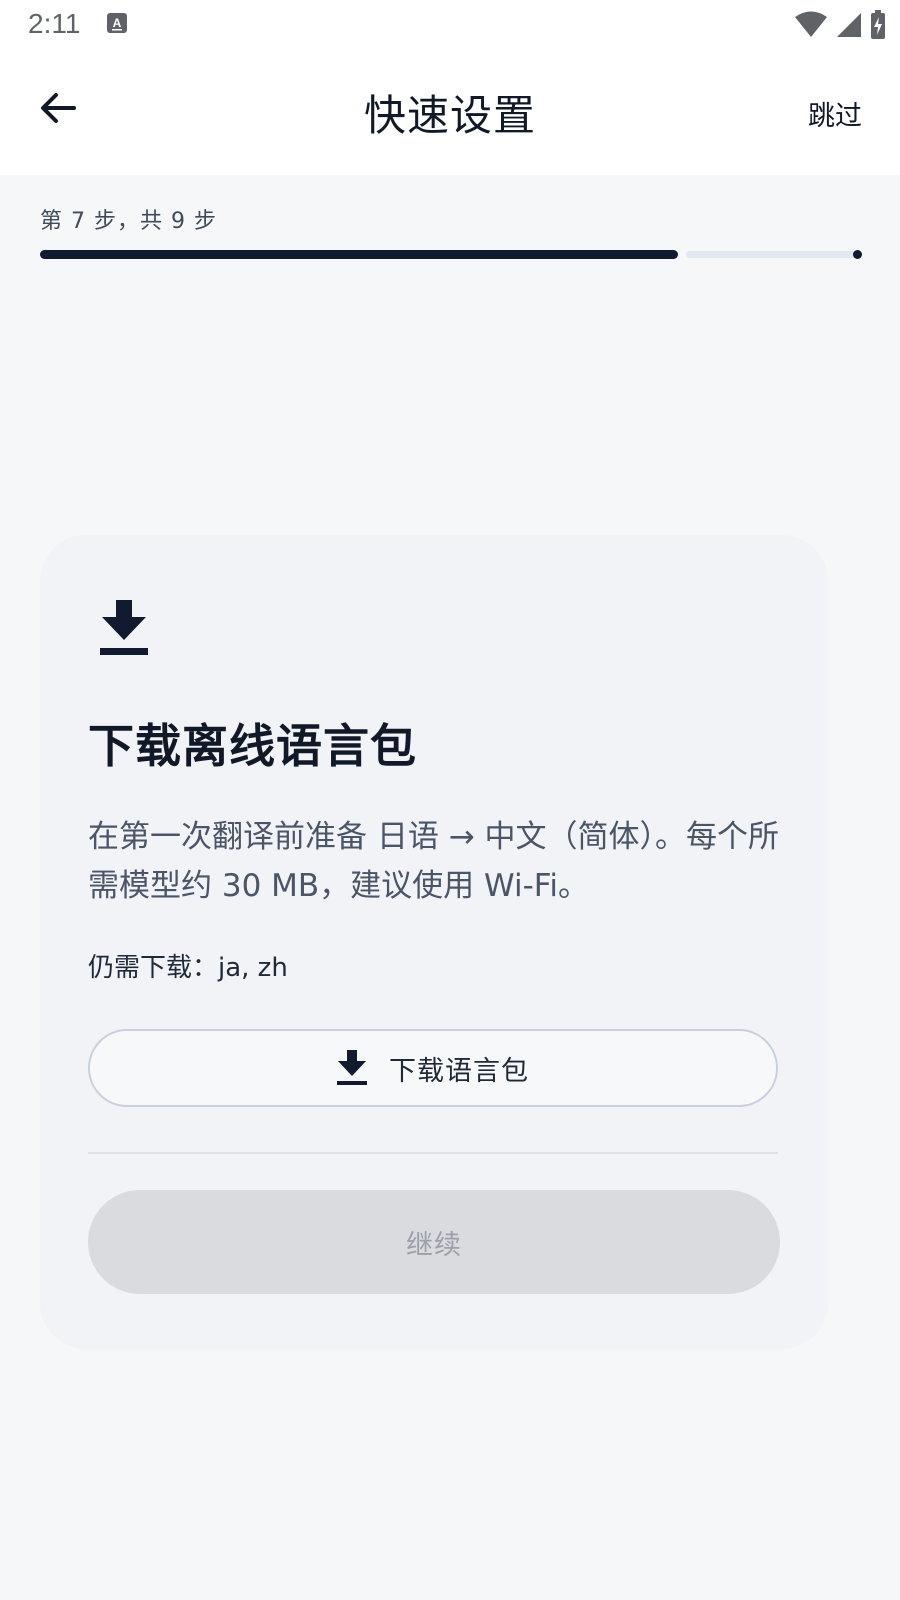  Describe the element at coordinates (857, 254) in the screenshot. I see `progress-end-dot` at that location.